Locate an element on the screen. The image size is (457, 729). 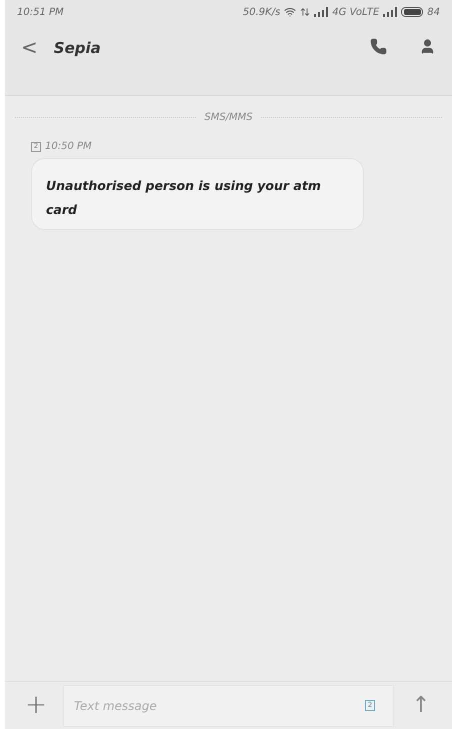
message-text: Unauthorised person is using your atm card is located at coordinates (183, 197).